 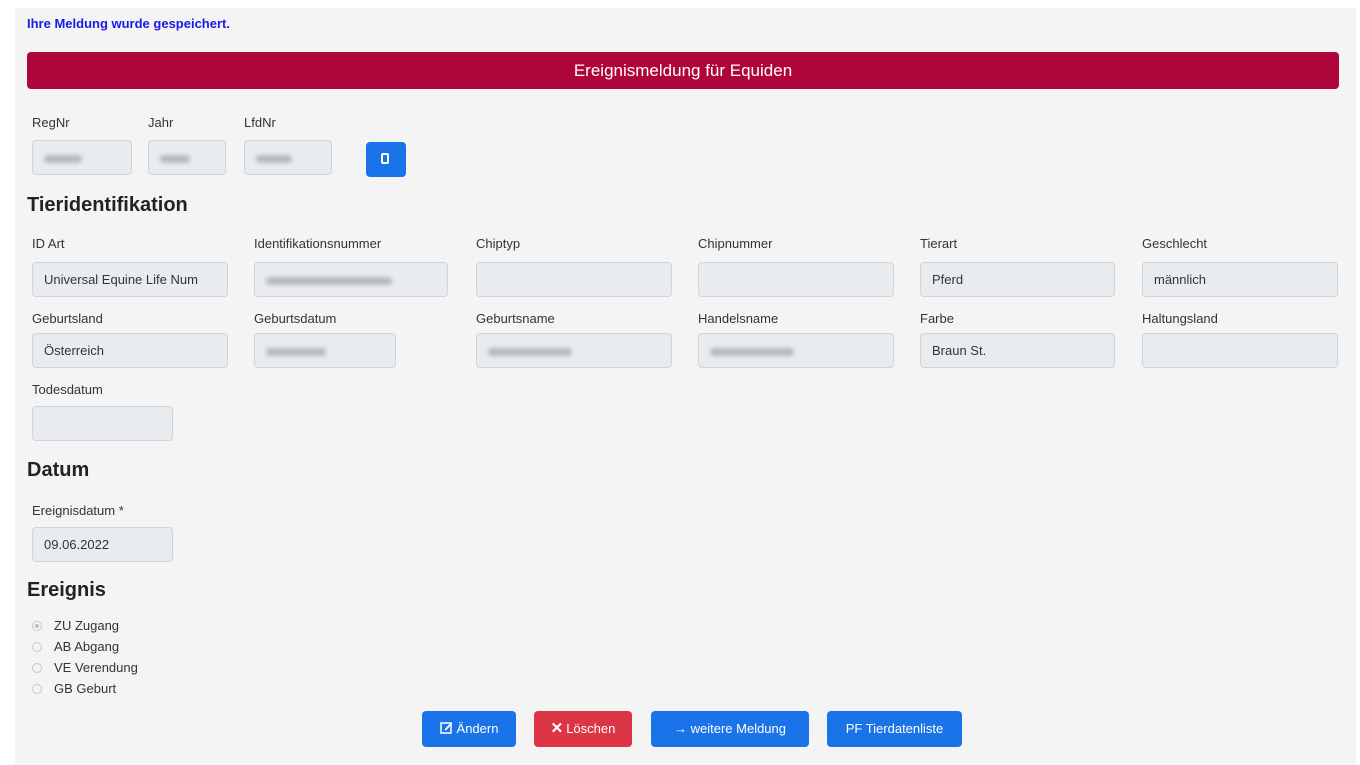 What do you see at coordinates (161, 122) in the screenshot?
I see `jahr-label: Jahr` at bounding box center [161, 122].